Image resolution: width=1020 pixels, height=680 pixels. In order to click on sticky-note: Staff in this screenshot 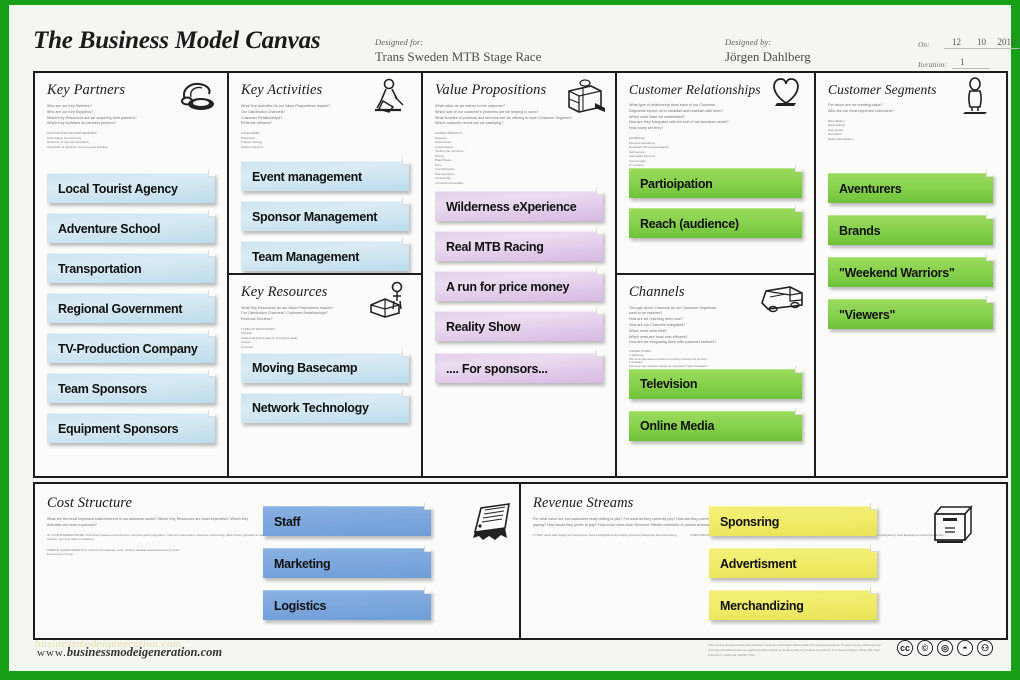, I will do `click(347, 519)`.